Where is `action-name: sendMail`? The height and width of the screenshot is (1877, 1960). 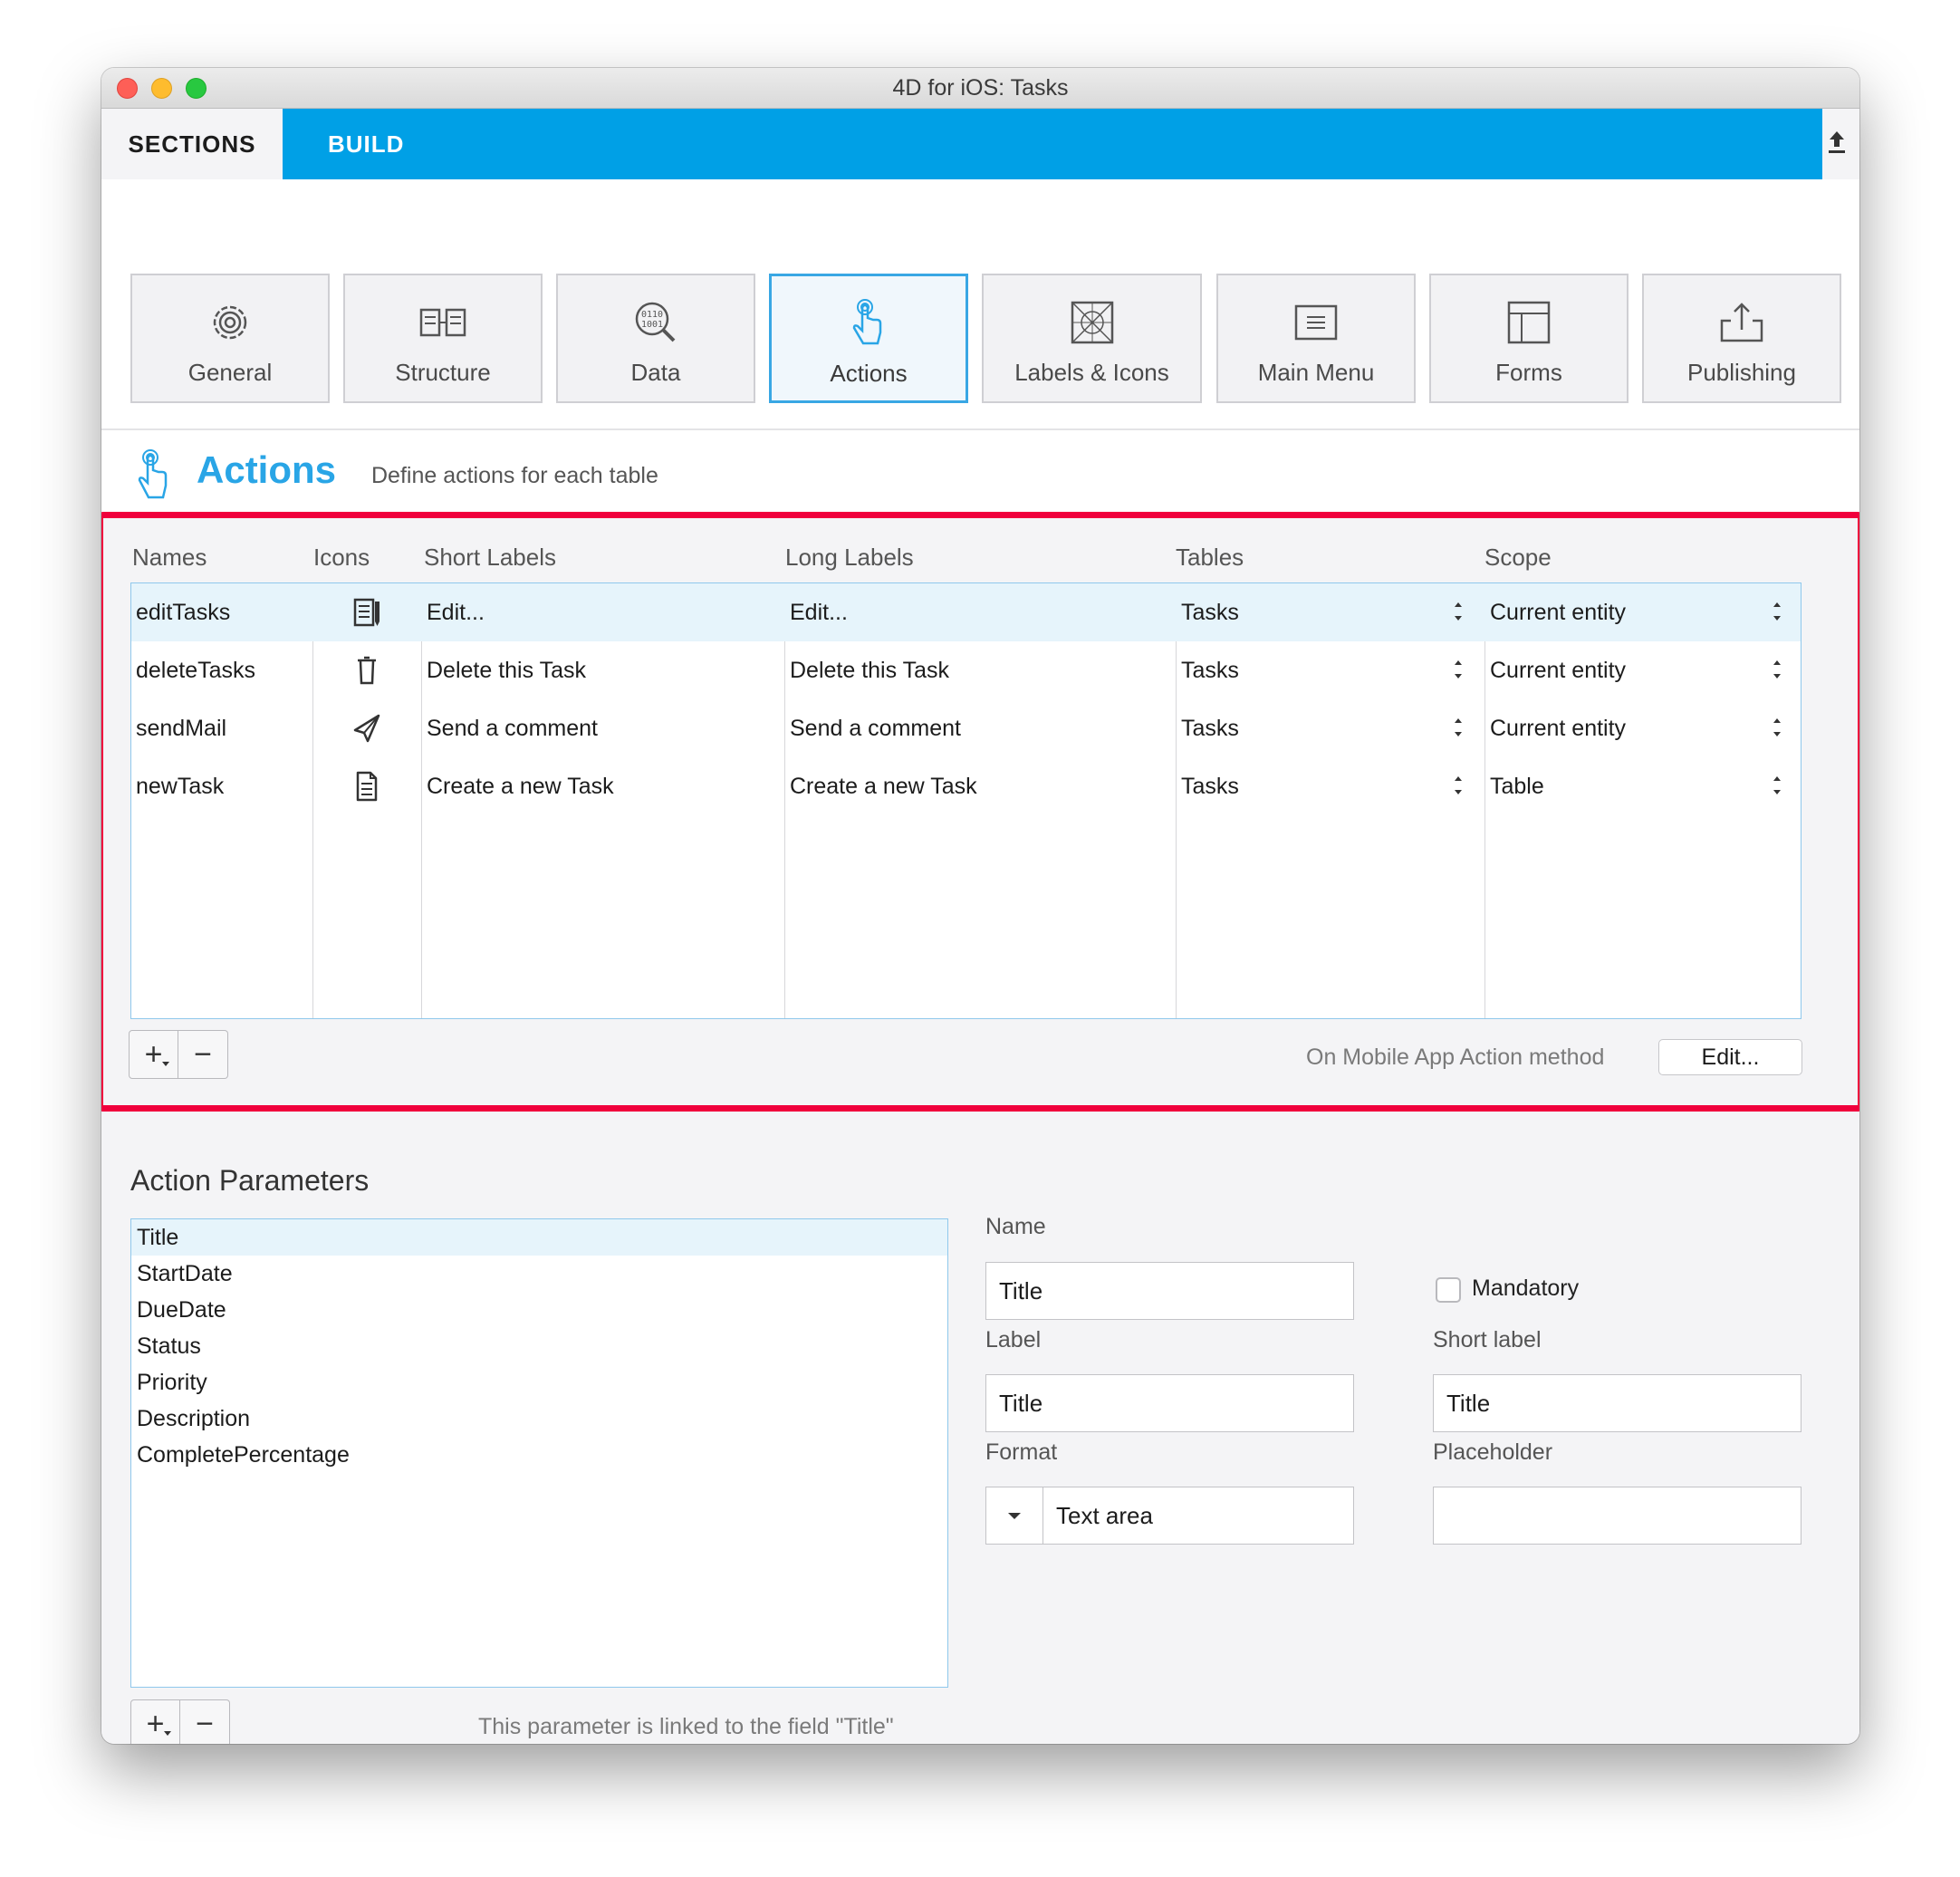 action-name: sendMail is located at coordinates (181, 728).